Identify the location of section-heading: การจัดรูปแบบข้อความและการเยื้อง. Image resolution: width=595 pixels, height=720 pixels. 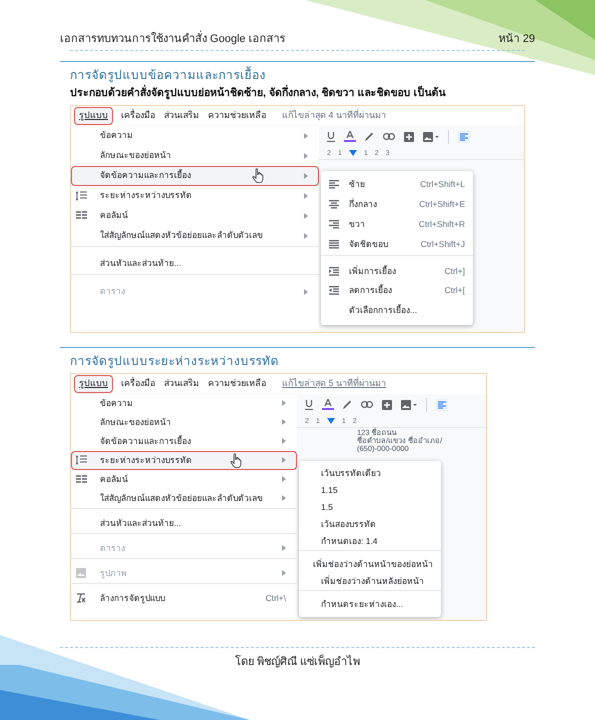
(168, 75).